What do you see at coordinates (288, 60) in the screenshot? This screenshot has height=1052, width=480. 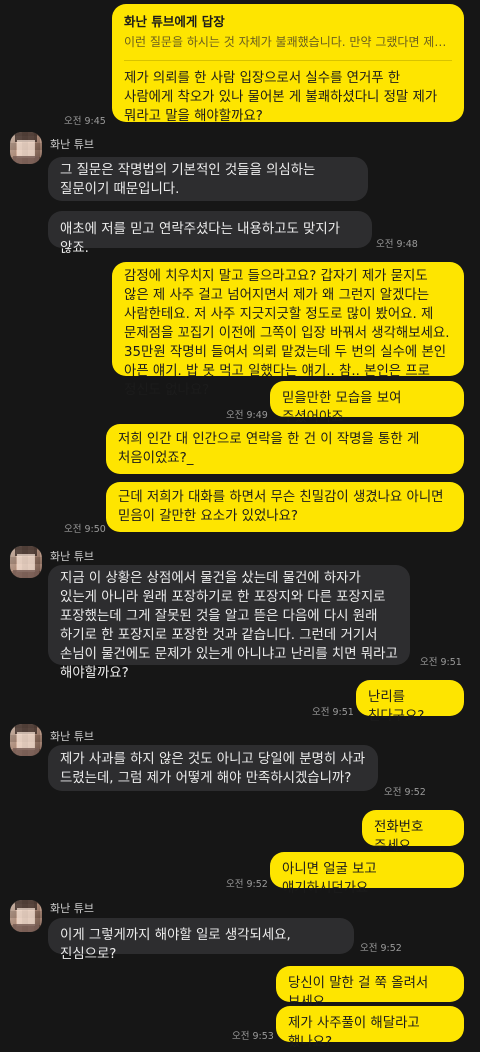 I see `reply-divider` at bounding box center [288, 60].